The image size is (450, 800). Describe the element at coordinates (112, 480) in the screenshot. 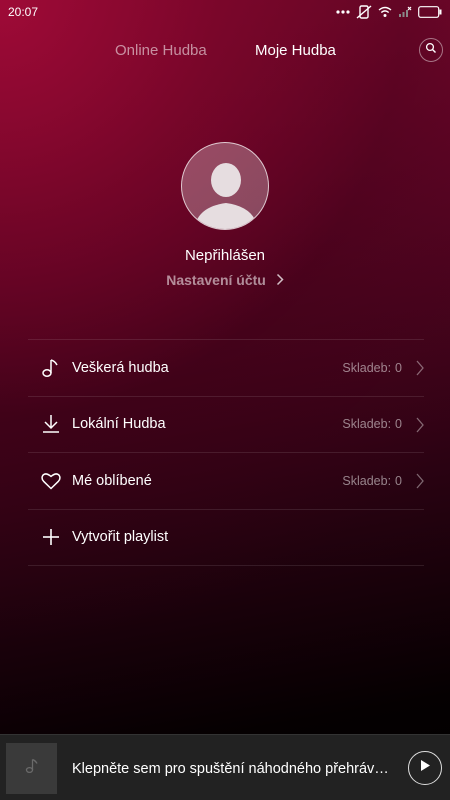

I see `list-item-label: Mé oblíbené` at that location.